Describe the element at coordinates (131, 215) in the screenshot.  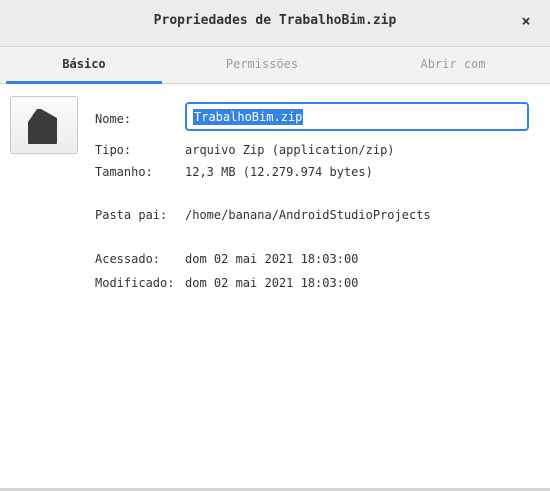
I see `parent-folder-label: Pasta pai:` at that location.